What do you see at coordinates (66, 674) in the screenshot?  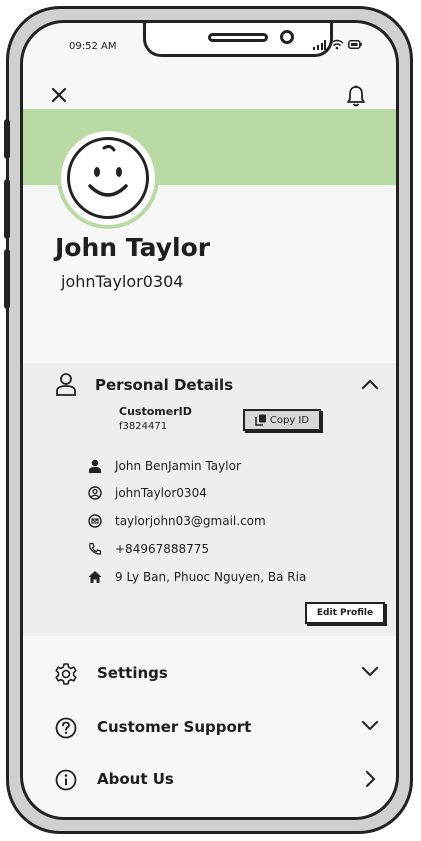 I see `gear-icon` at bounding box center [66, 674].